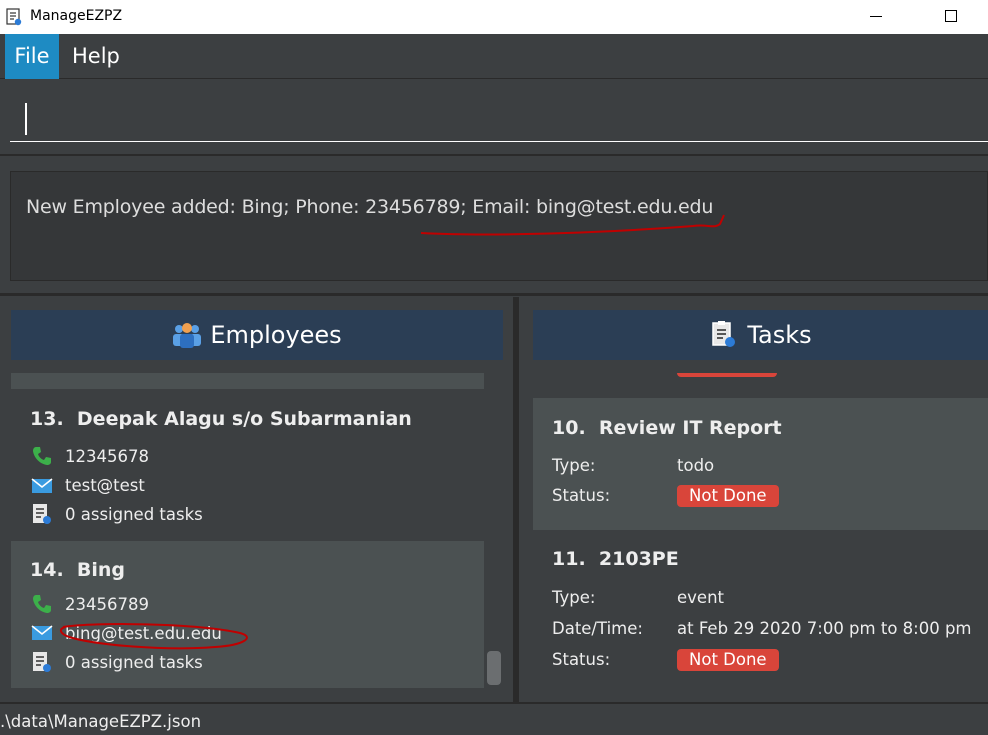 This screenshot has width=988, height=735. Describe the element at coordinates (951, 16) in the screenshot. I see `maximize-button` at that location.